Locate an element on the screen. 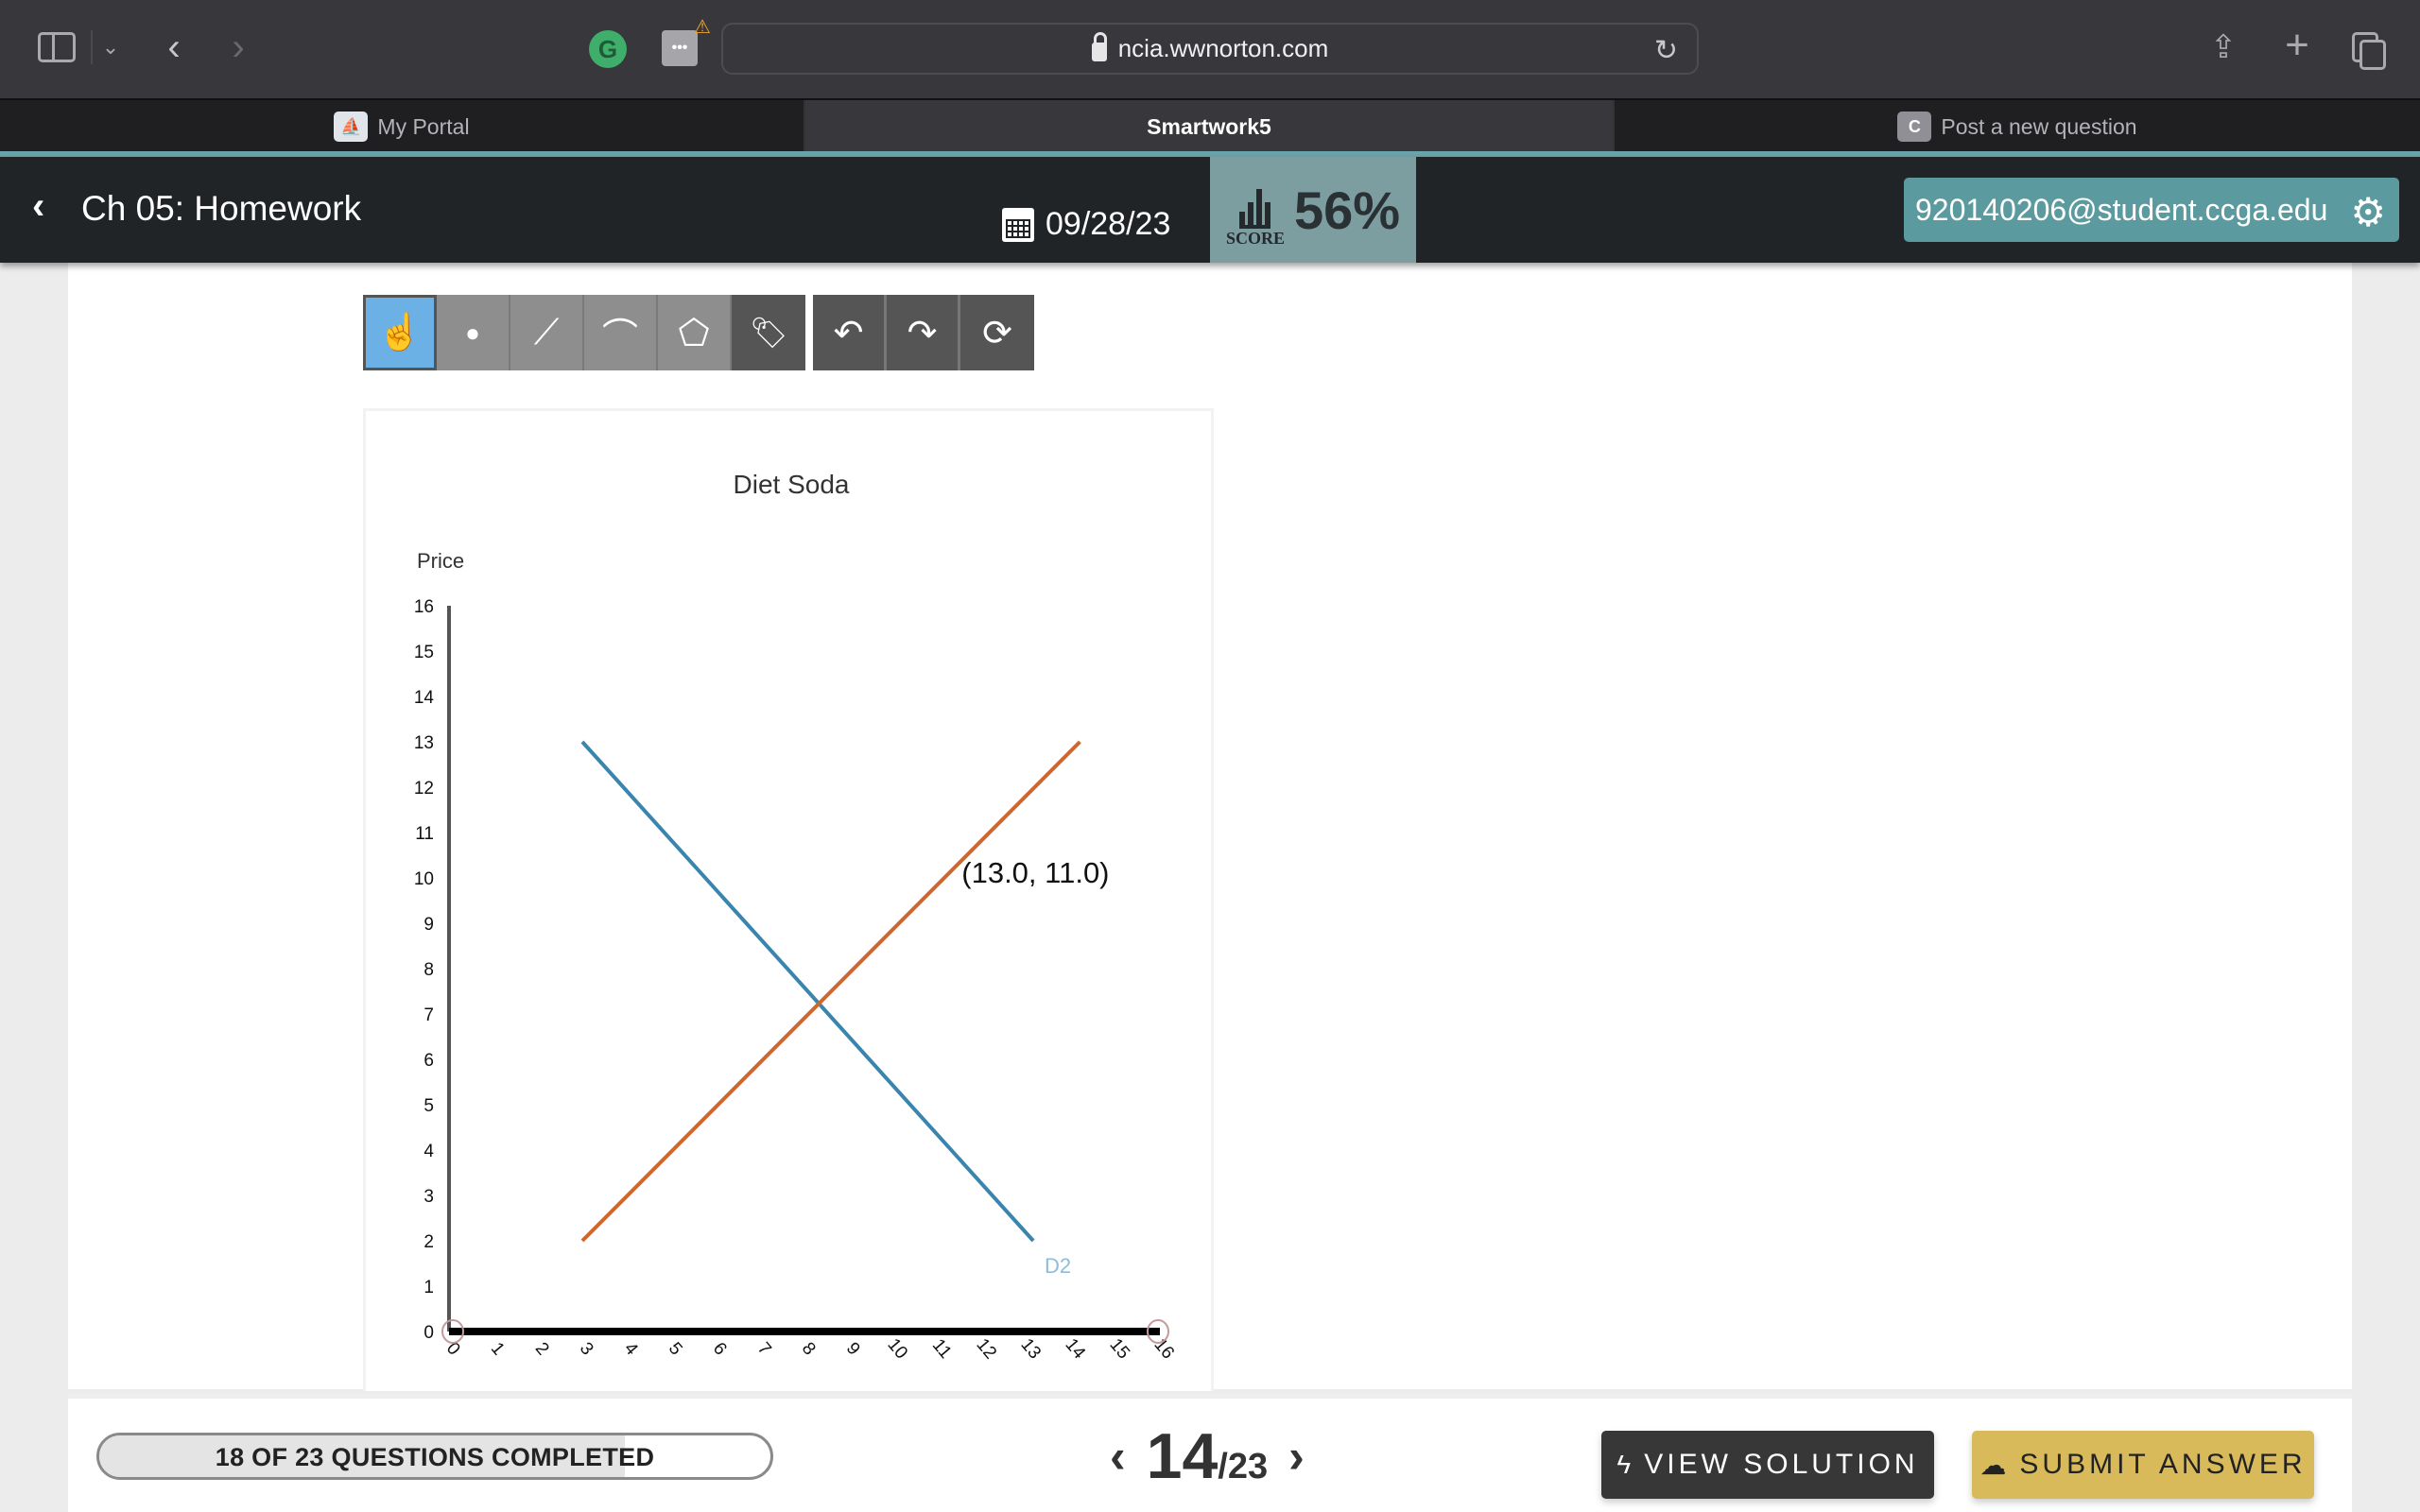  curve-icon: ⌒ is located at coordinates (619, 337).